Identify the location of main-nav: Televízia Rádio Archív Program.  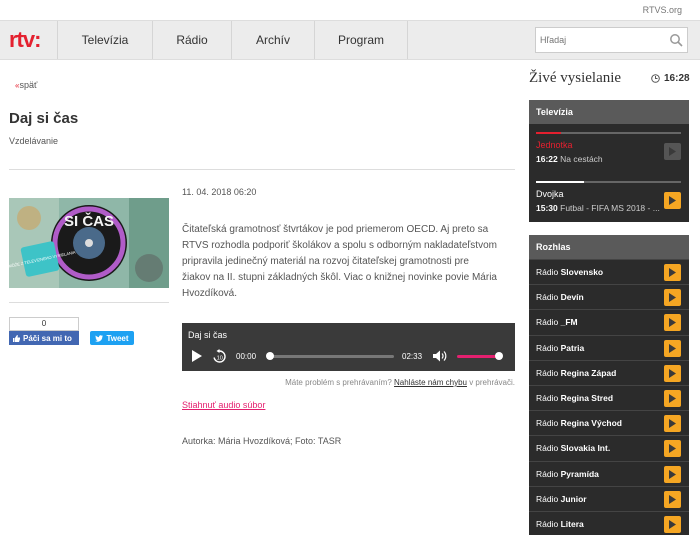
(232, 40).